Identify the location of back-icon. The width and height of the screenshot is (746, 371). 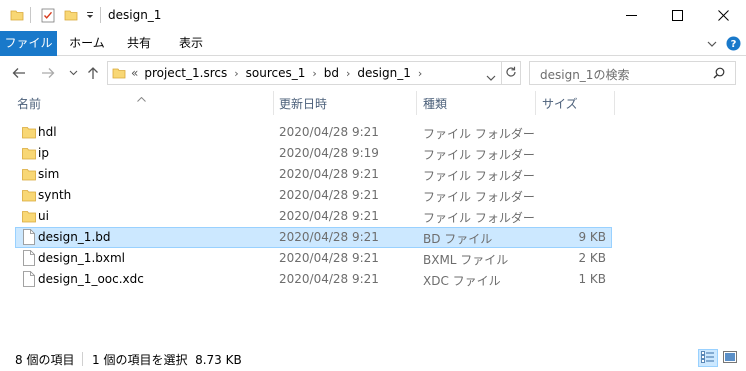
(19, 73).